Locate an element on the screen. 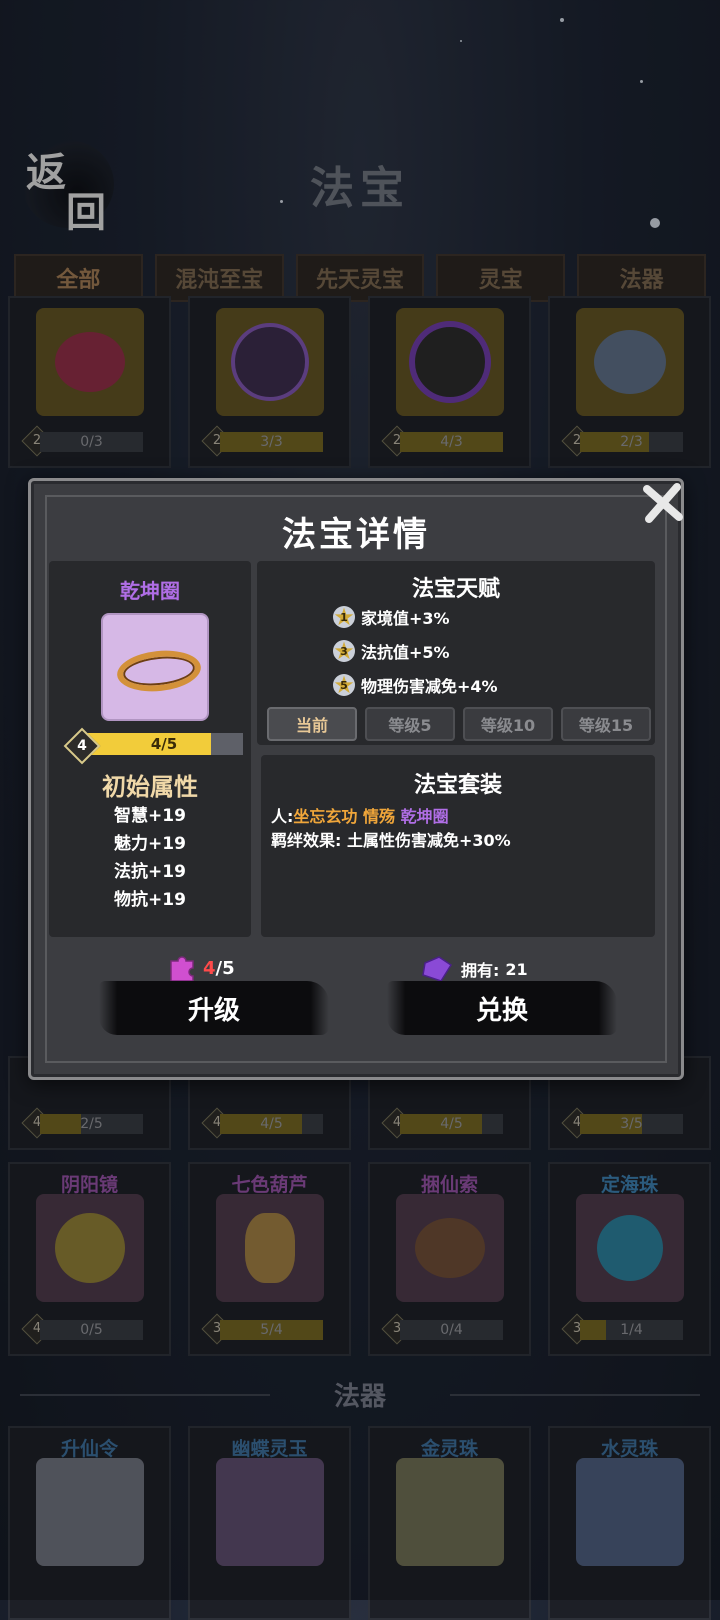 Image resolution: width=720 pixels, height=1620 pixels. treasure-card: 2 4/3 is located at coordinates (449, 382).